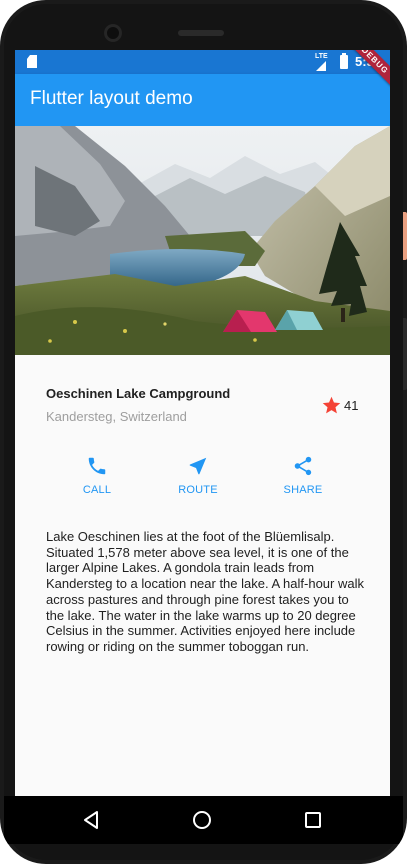 The height and width of the screenshot is (864, 407). I want to click on call-button: CALL, so click(97, 480).